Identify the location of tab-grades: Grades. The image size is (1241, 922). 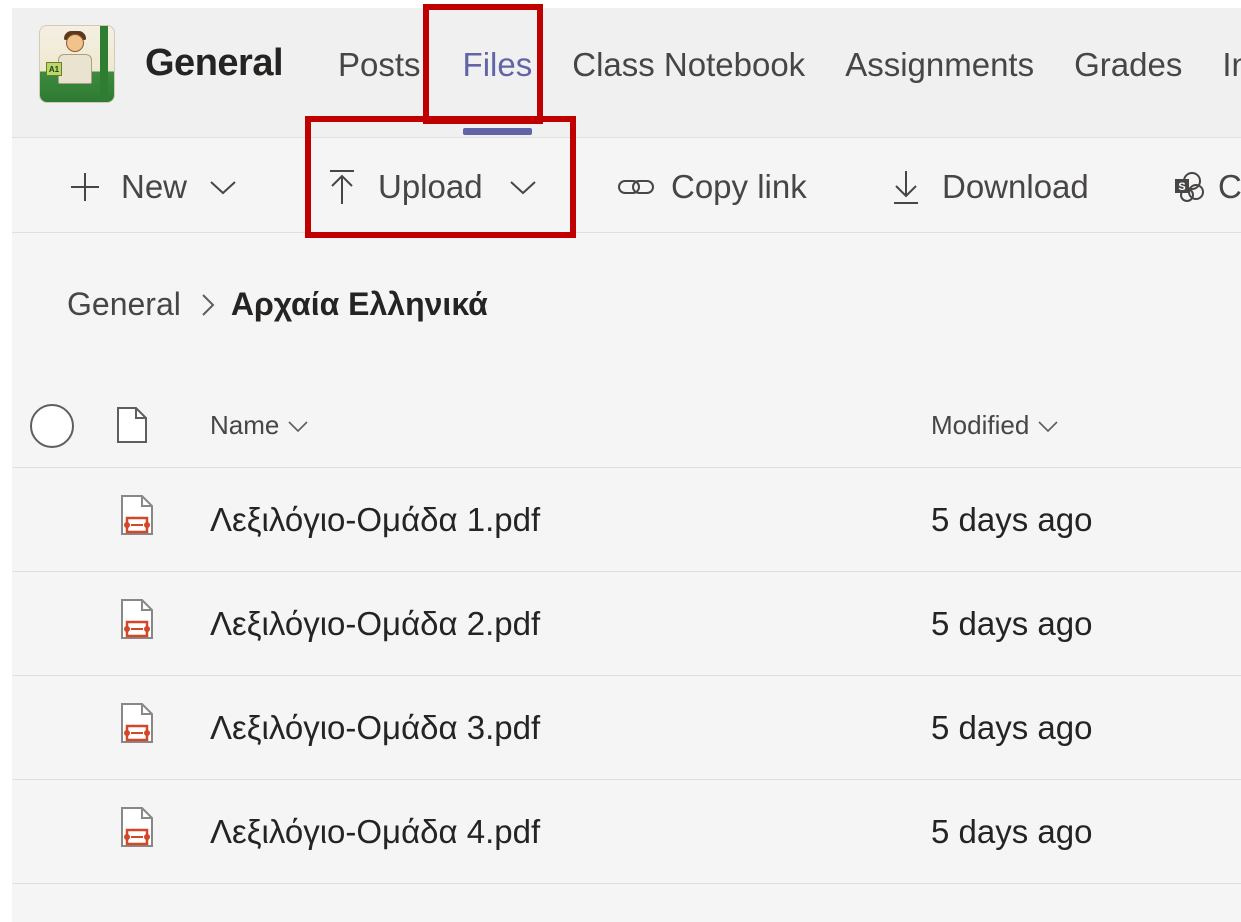
(1128, 91).